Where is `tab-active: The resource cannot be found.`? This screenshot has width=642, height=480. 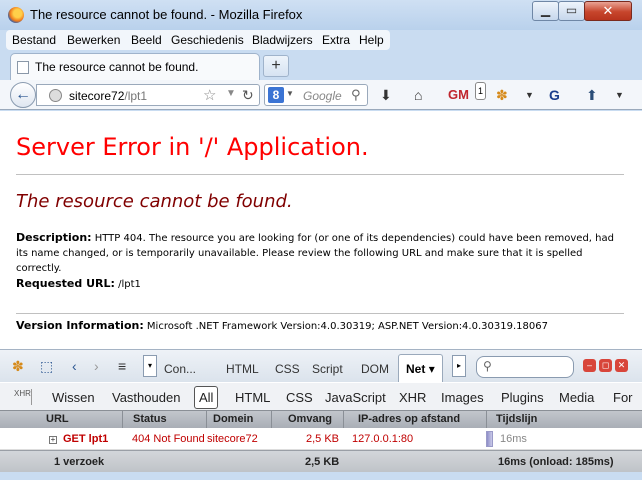
tab-active: The resource cannot be found. is located at coordinates (135, 66).